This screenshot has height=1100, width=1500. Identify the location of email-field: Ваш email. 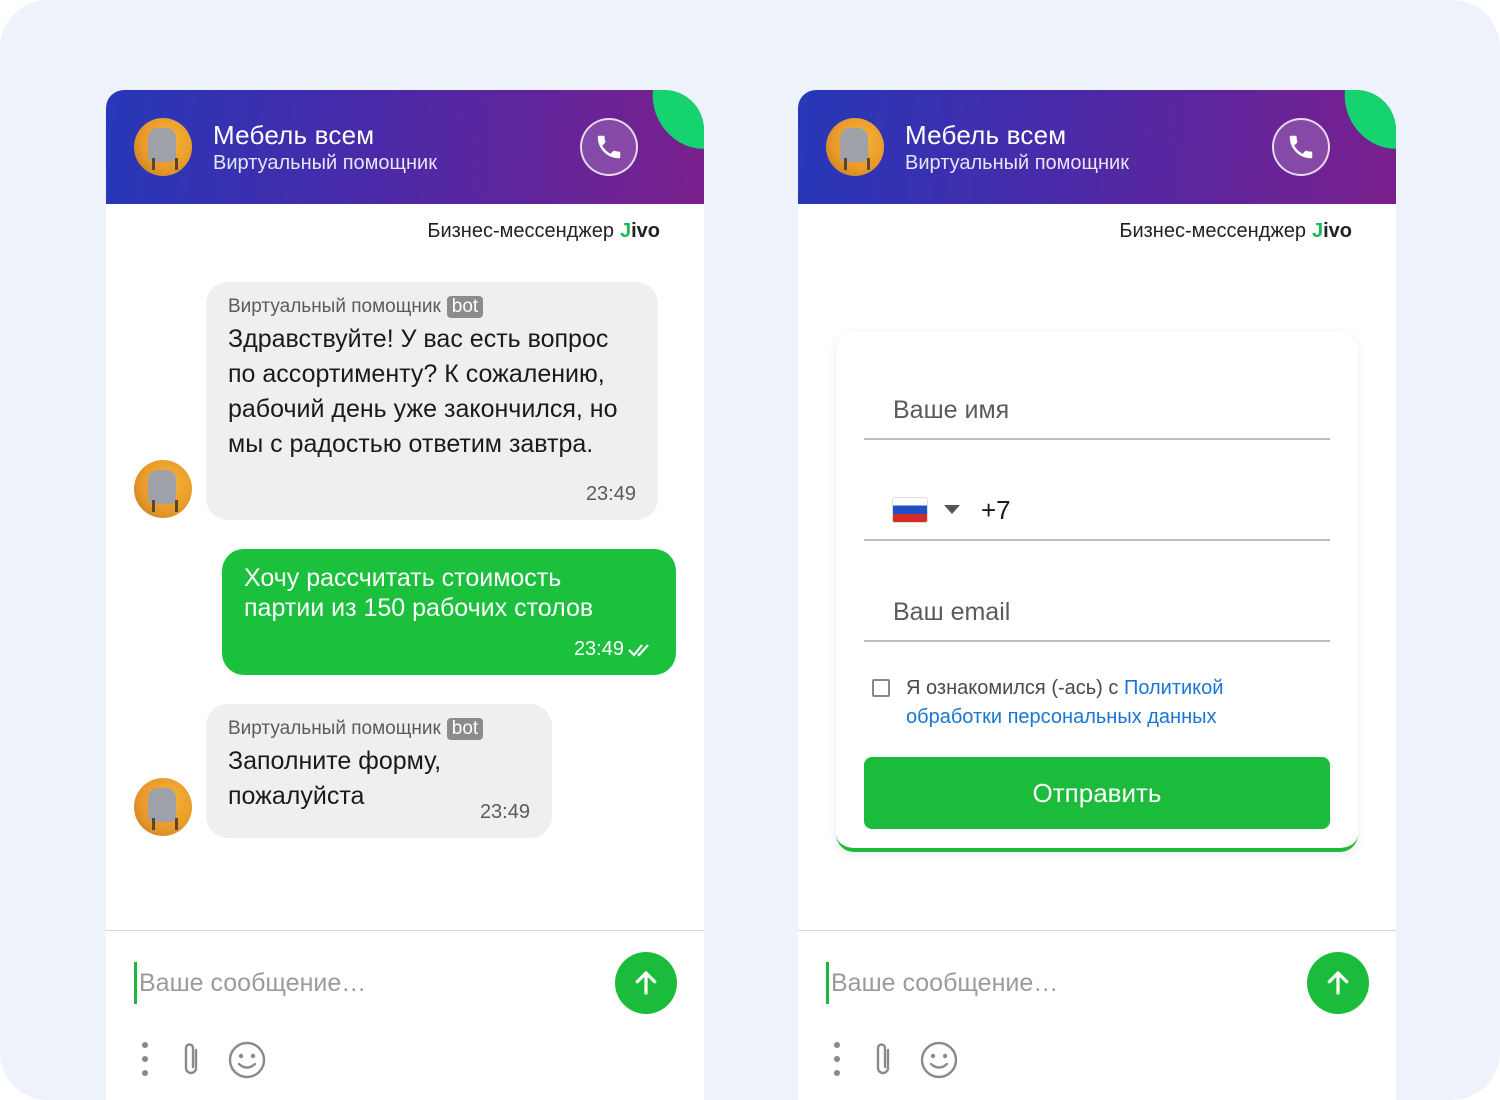
(1097, 609).